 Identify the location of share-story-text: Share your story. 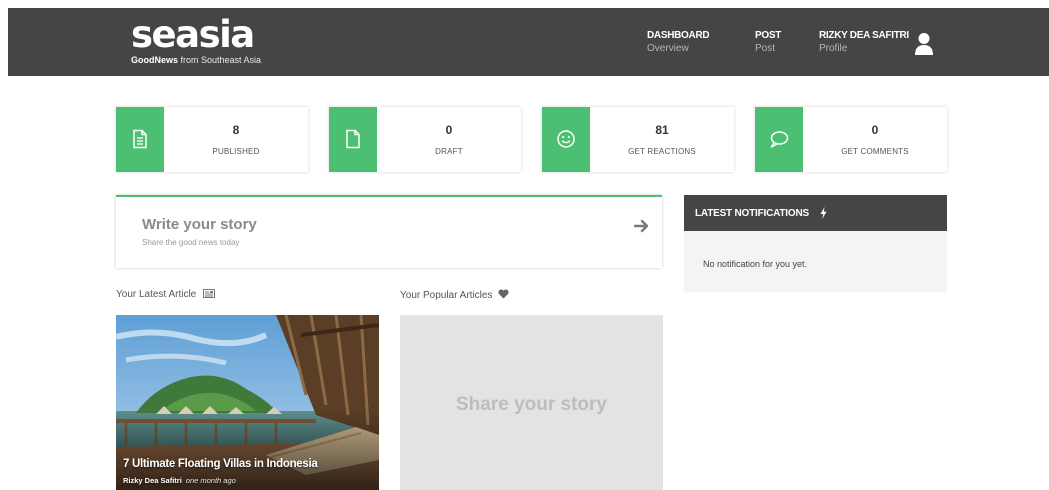
(531, 404).